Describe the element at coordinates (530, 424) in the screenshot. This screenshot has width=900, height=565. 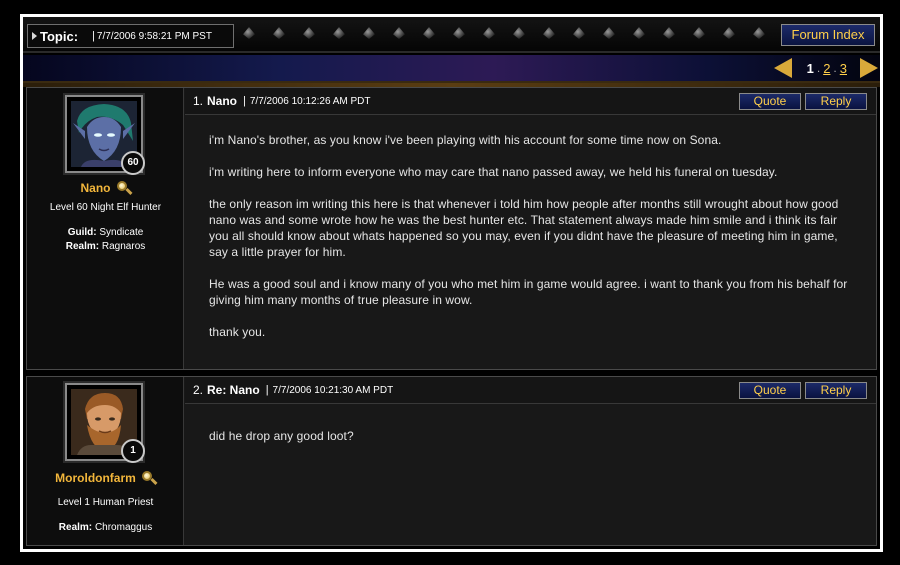
I see `post-body: did he drop any good loot?` at that location.